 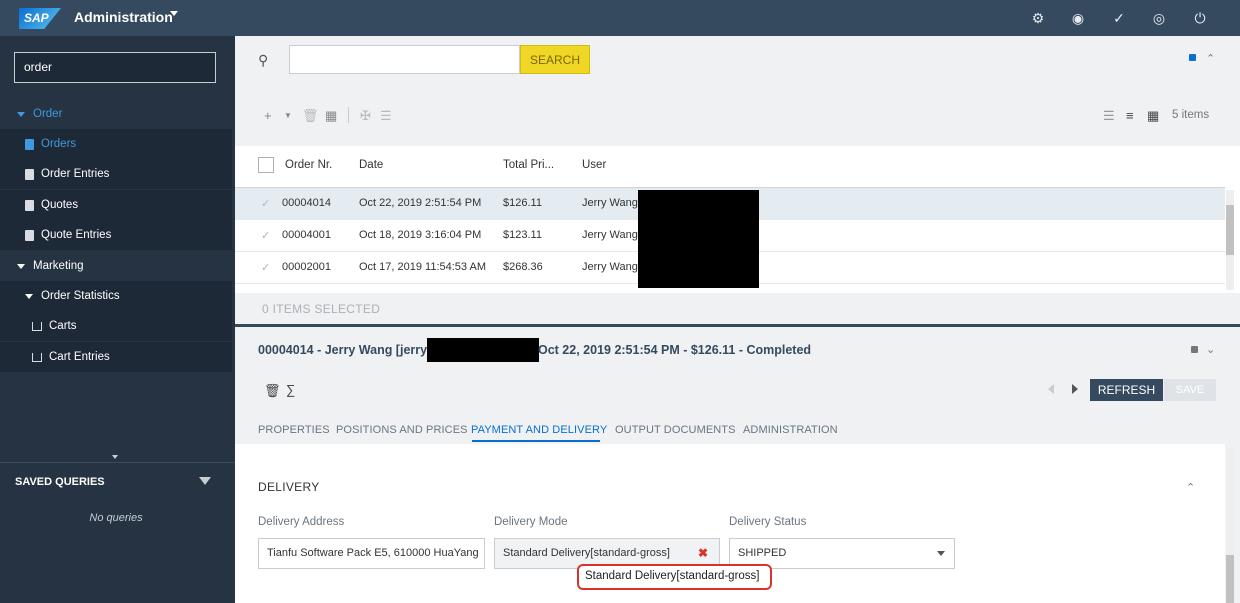 What do you see at coordinates (263, 60) in the screenshot?
I see `advanced-search-icon: ⚲` at bounding box center [263, 60].